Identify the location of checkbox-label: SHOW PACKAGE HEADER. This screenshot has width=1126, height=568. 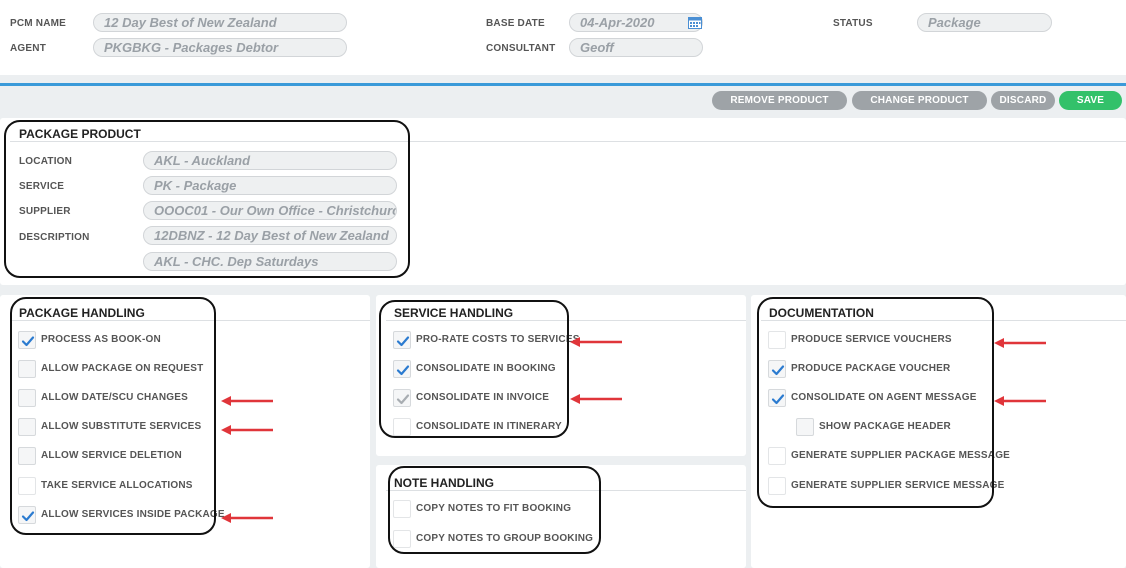
(885, 426).